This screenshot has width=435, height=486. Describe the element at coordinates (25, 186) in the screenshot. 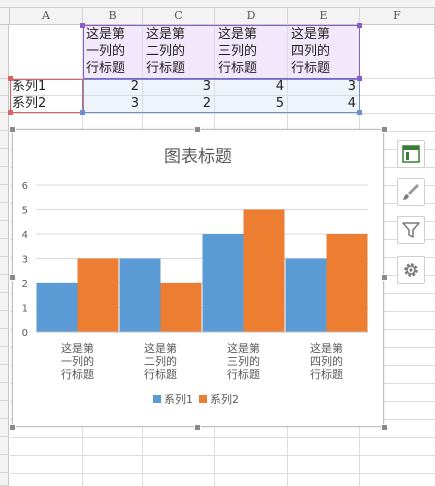

I see `y-tick-label: 6` at that location.